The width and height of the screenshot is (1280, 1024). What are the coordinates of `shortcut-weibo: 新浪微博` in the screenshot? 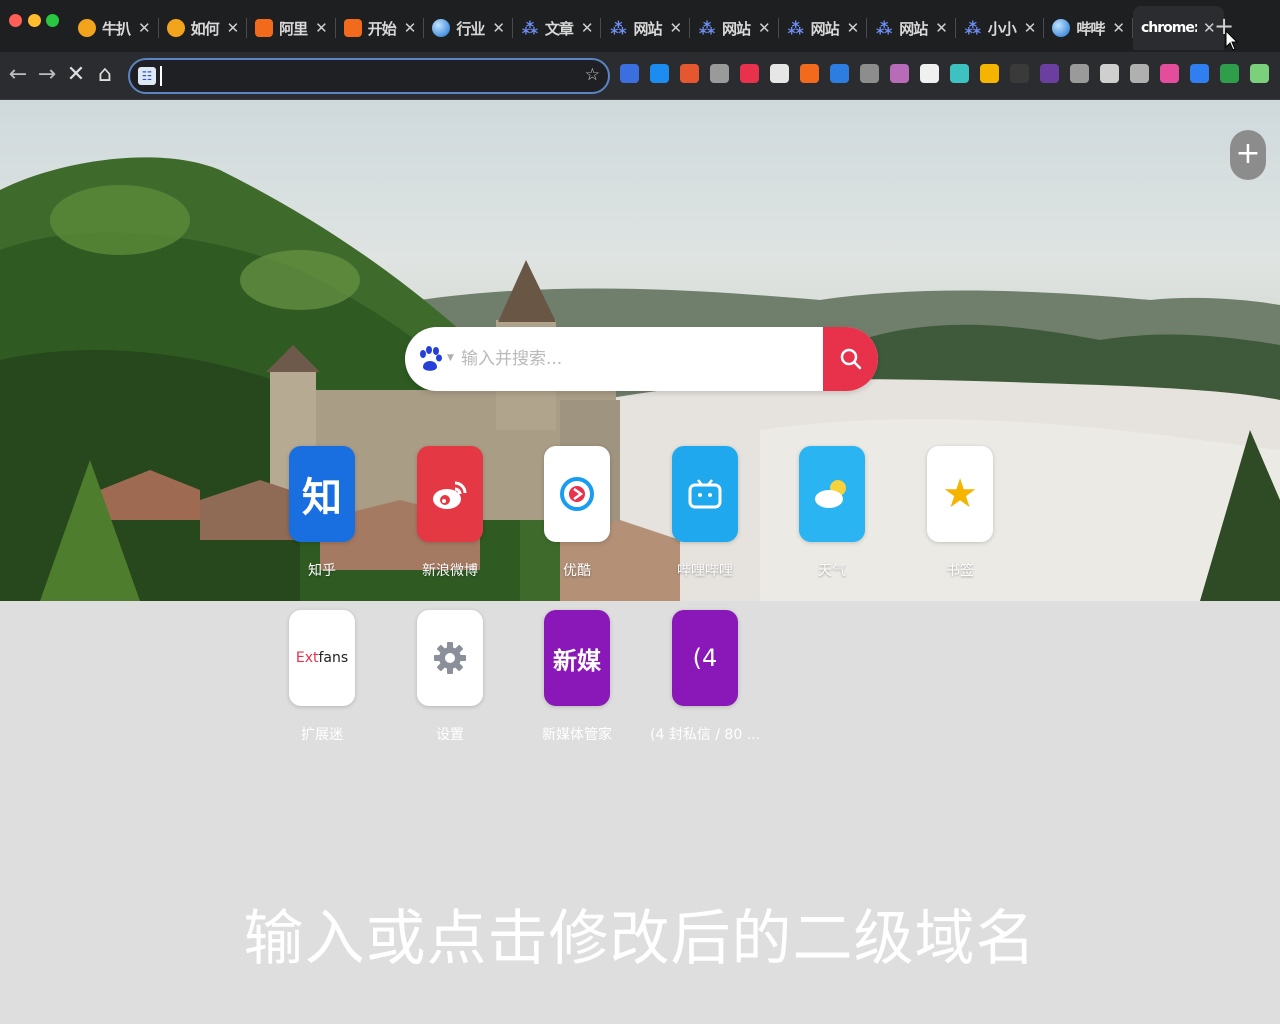 It's located at (450, 513).